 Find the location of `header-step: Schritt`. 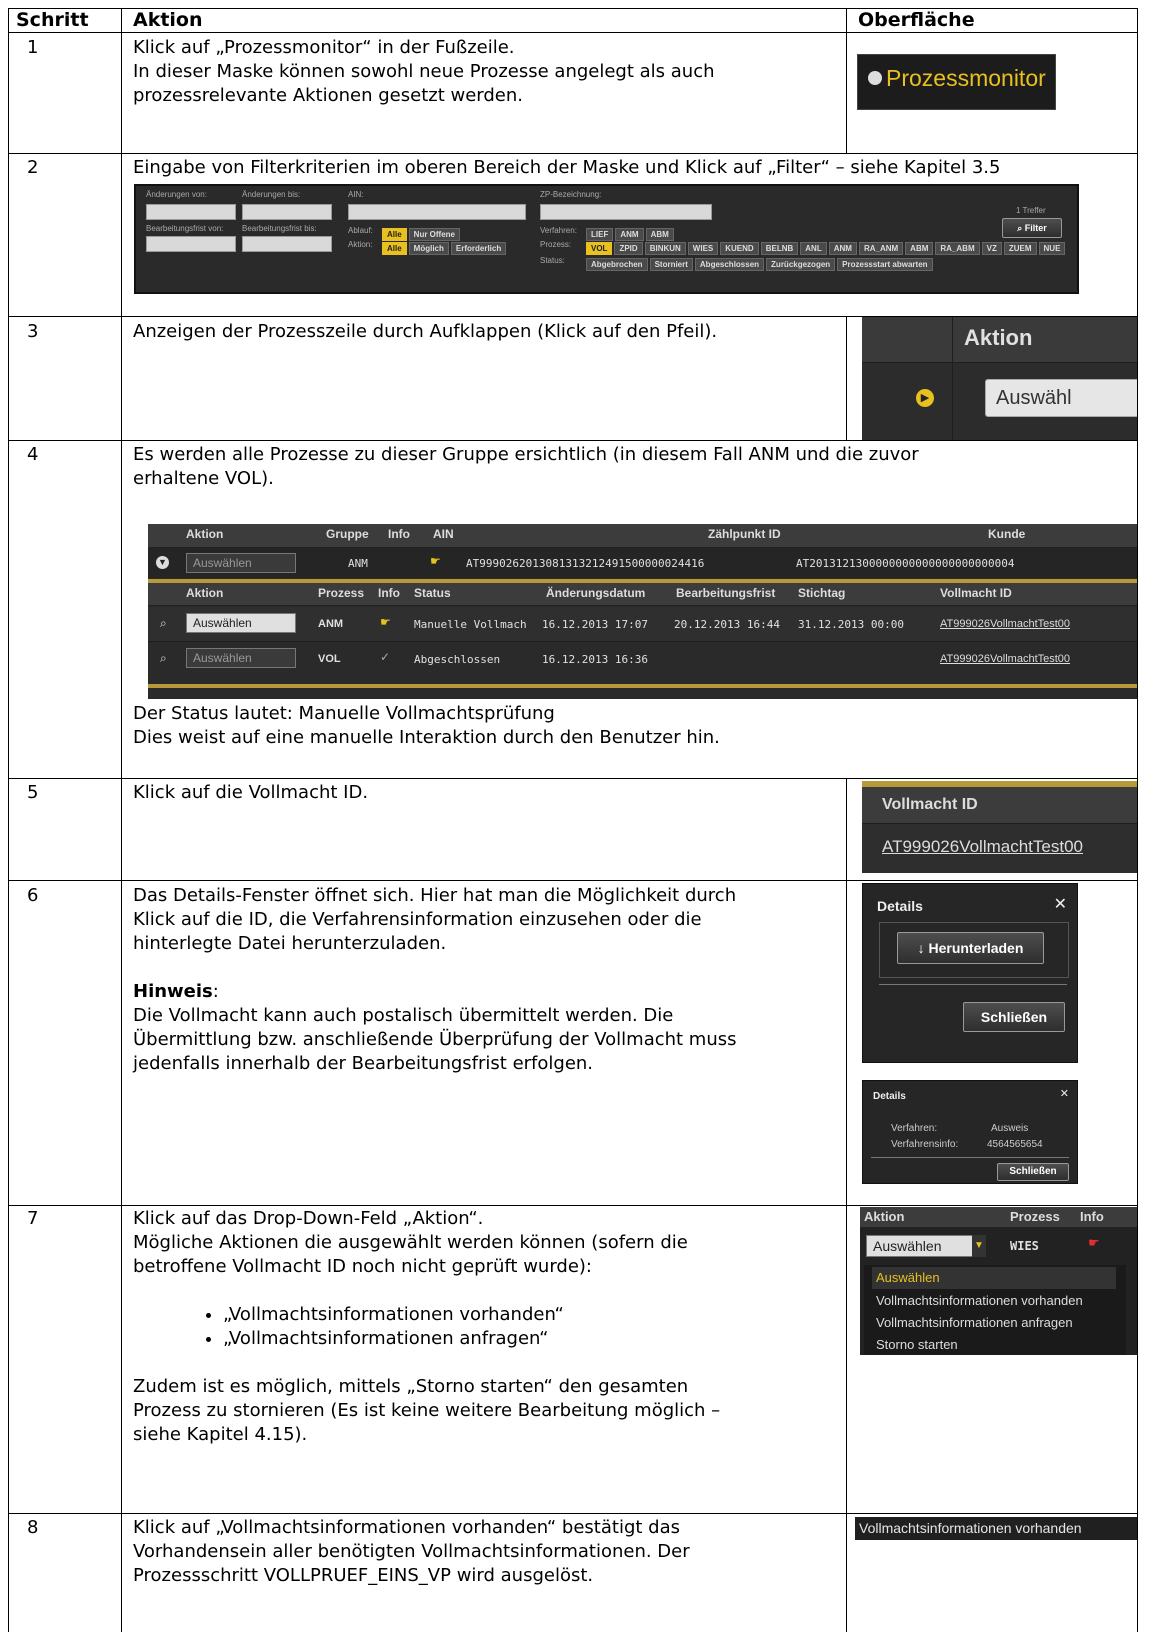

header-step: Schritt is located at coordinates (52, 20).